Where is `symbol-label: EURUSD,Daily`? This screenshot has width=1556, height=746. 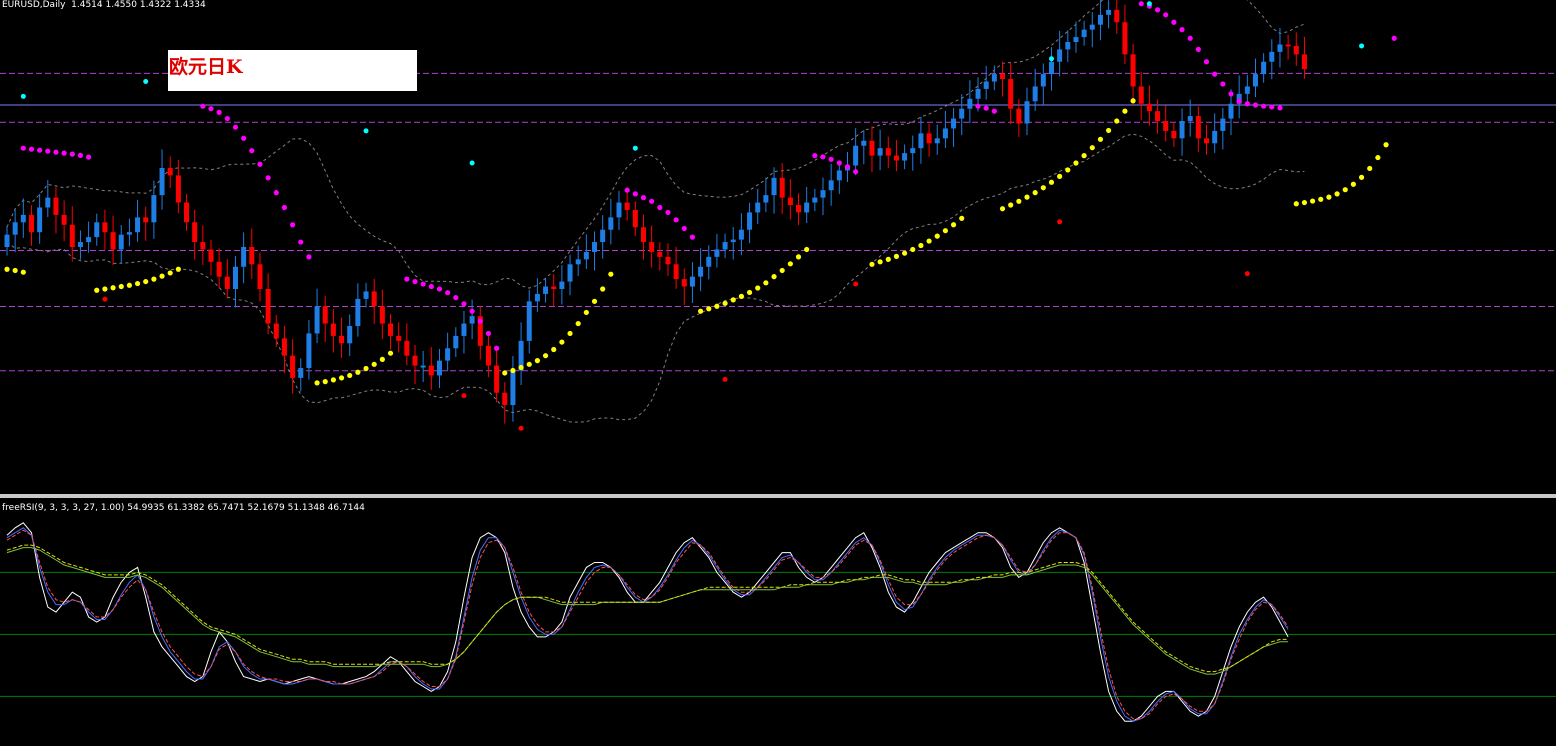
symbol-label: EURUSD,Daily is located at coordinates (34, 5).